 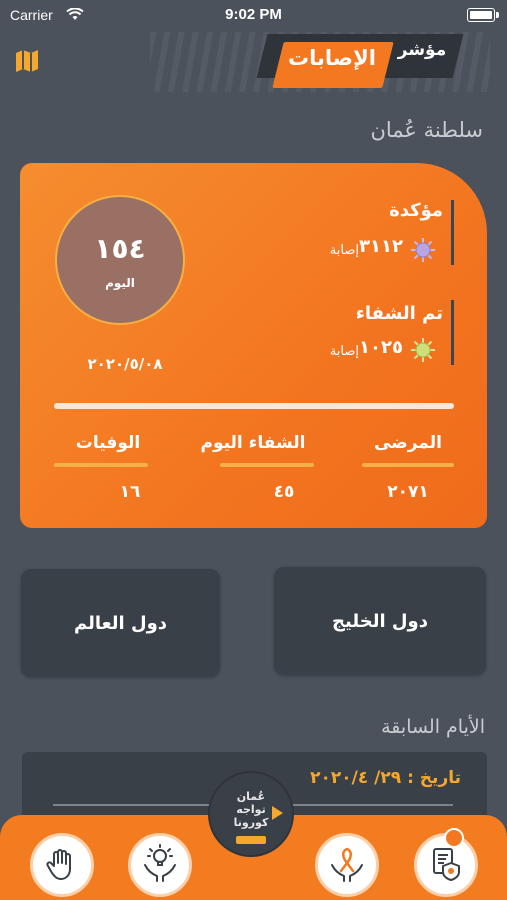 I want to click on recovered-today-value: ٤٥, so click(x=284, y=492).